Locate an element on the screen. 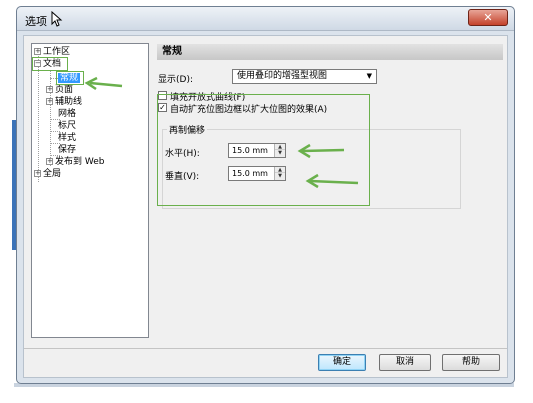 This screenshot has width=533, height=403. title-bar: 选项 ✕ is located at coordinates (265, 19).